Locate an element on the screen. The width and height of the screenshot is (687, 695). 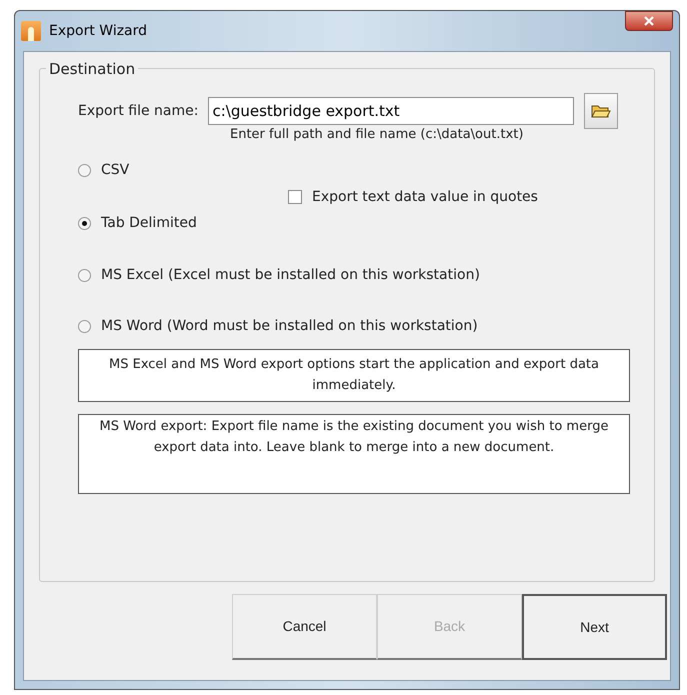
default-button: Next is located at coordinates (594, 627).